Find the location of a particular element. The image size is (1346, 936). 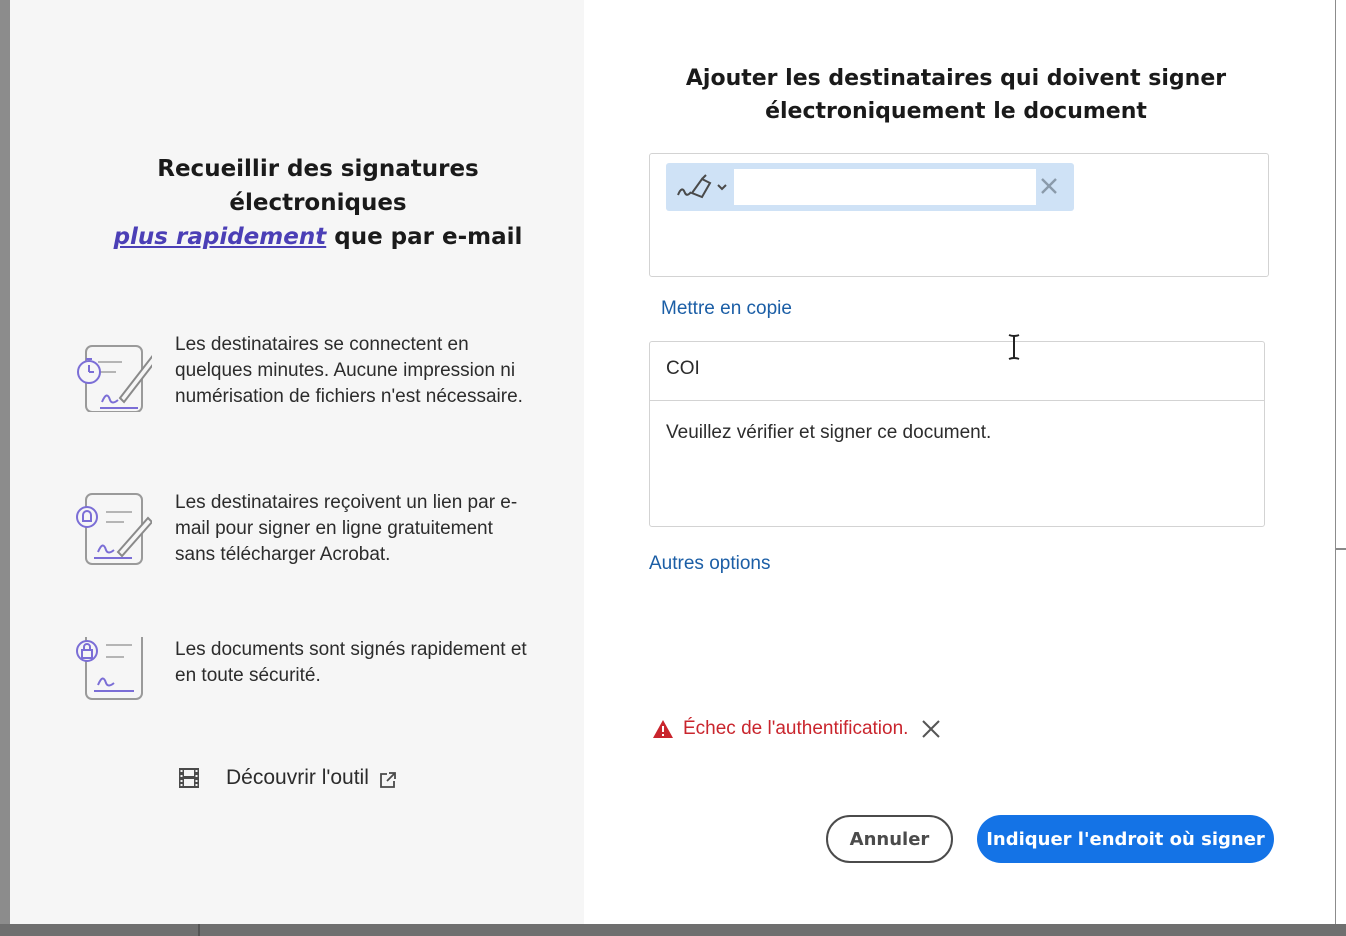

timer-signature-icon is located at coordinates (114, 378).